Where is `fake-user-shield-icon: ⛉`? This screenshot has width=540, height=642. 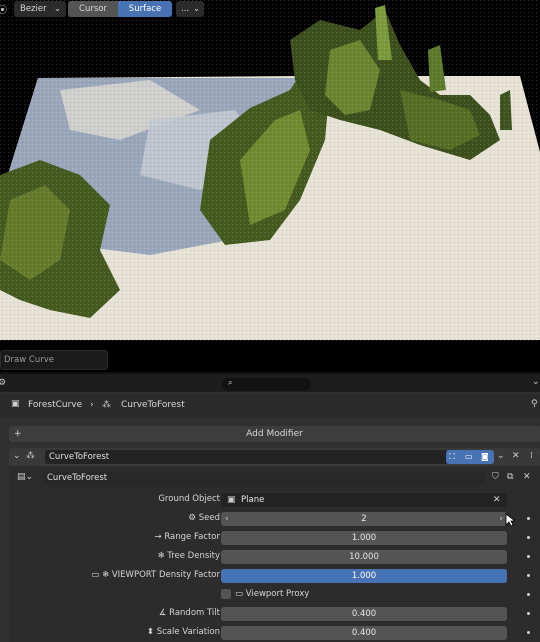
fake-user-shield-icon: ⛉ is located at coordinates (495, 477).